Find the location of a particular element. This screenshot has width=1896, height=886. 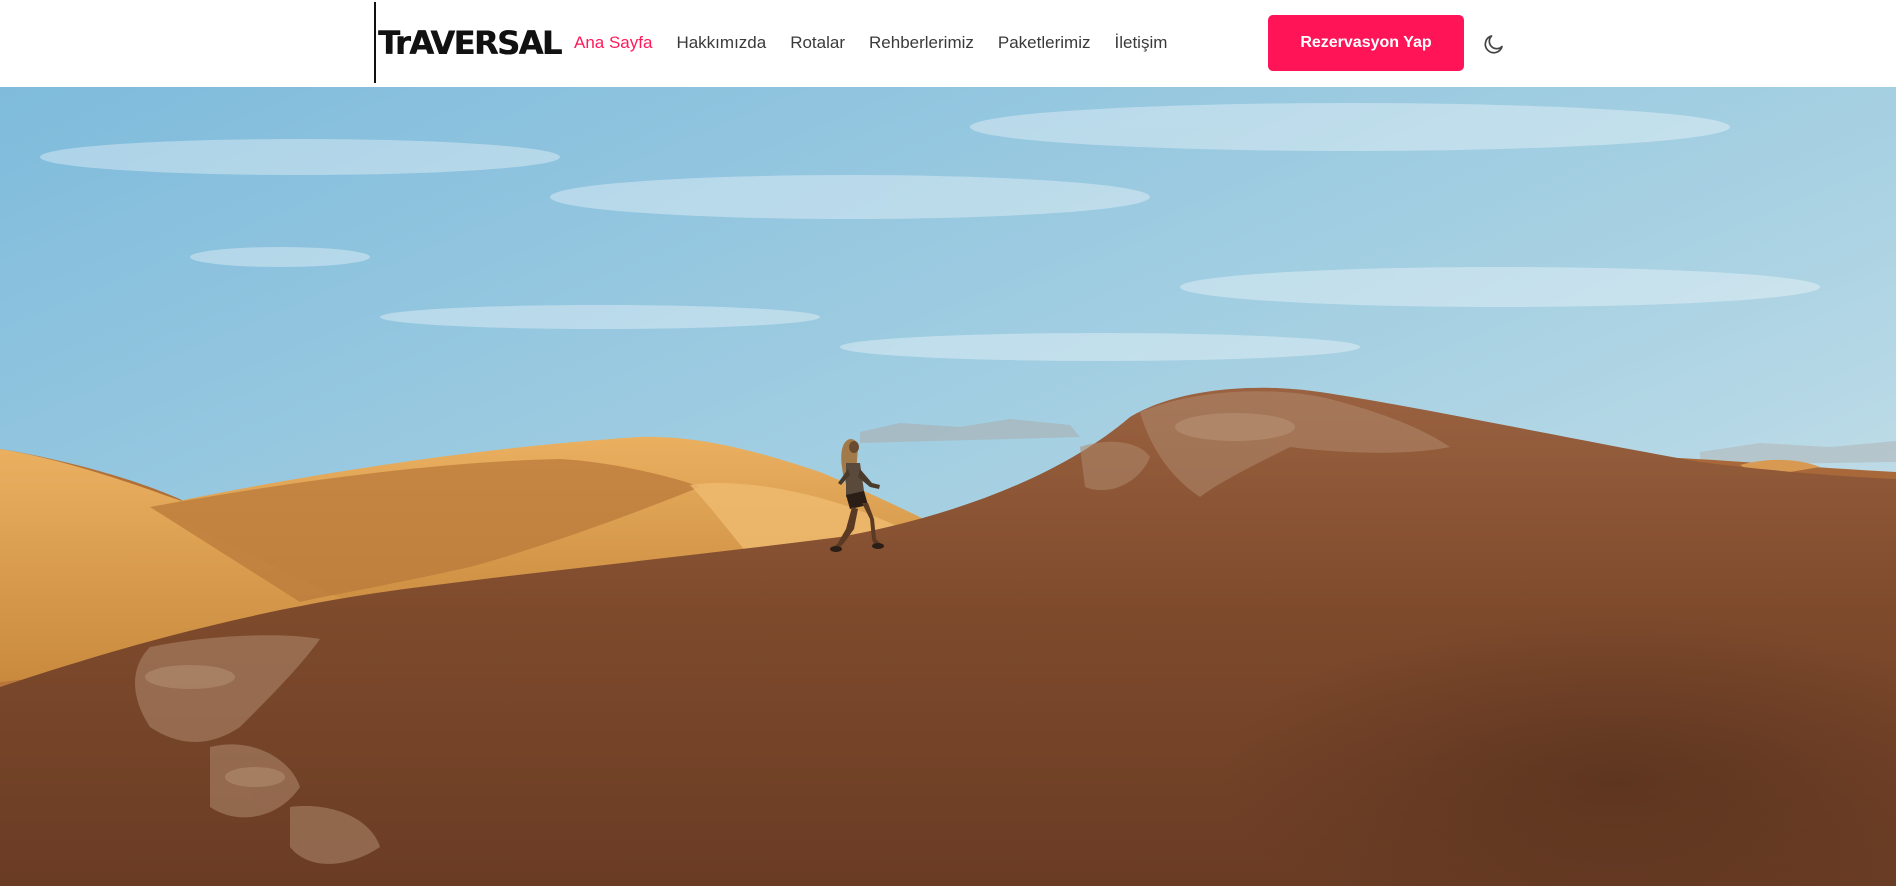

moon-icon is located at coordinates (1494, 44).